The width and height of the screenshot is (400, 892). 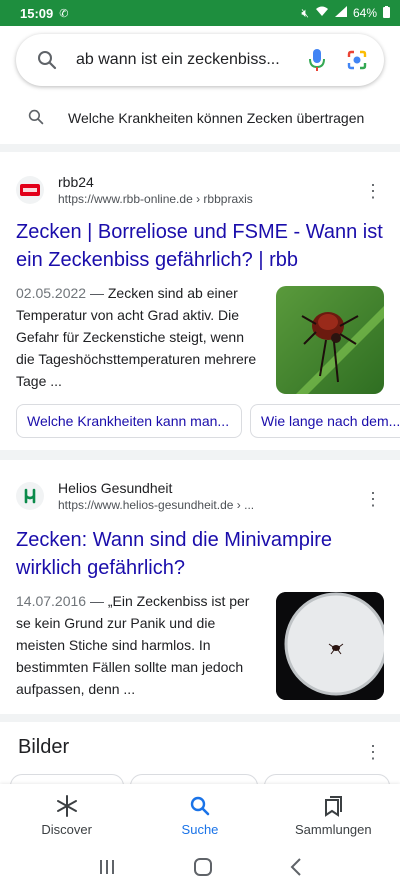 What do you see at coordinates (51, 293) in the screenshot?
I see `result-date: 02.05.2022` at bounding box center [51, 293].